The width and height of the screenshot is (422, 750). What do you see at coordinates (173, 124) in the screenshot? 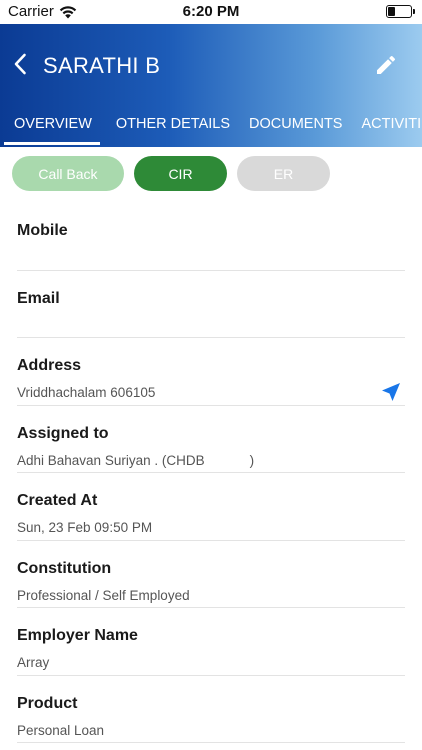
I see `tab-label: OTHER DETAILS` at bounding box center [173, 124].